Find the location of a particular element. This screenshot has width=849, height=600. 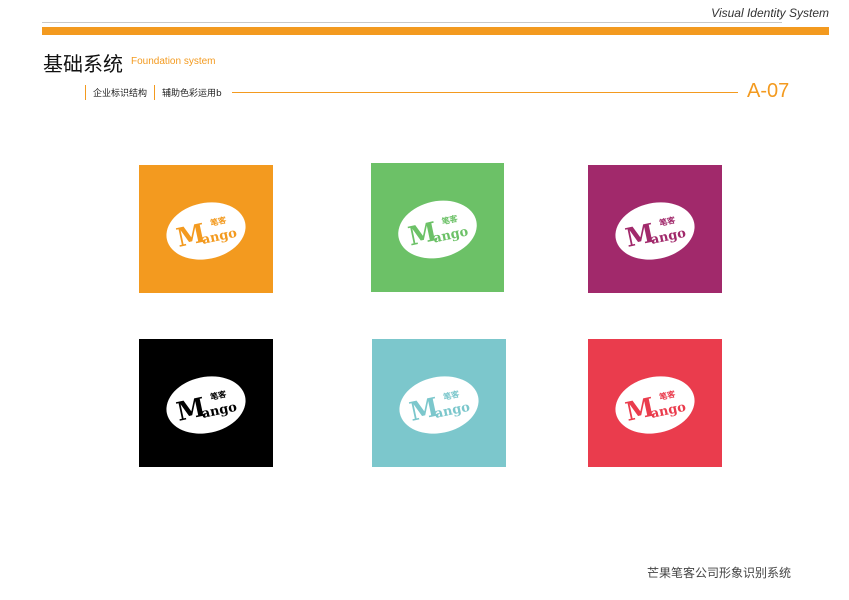

page-subtitle: Foundation system is located at coordinates (173, 61).